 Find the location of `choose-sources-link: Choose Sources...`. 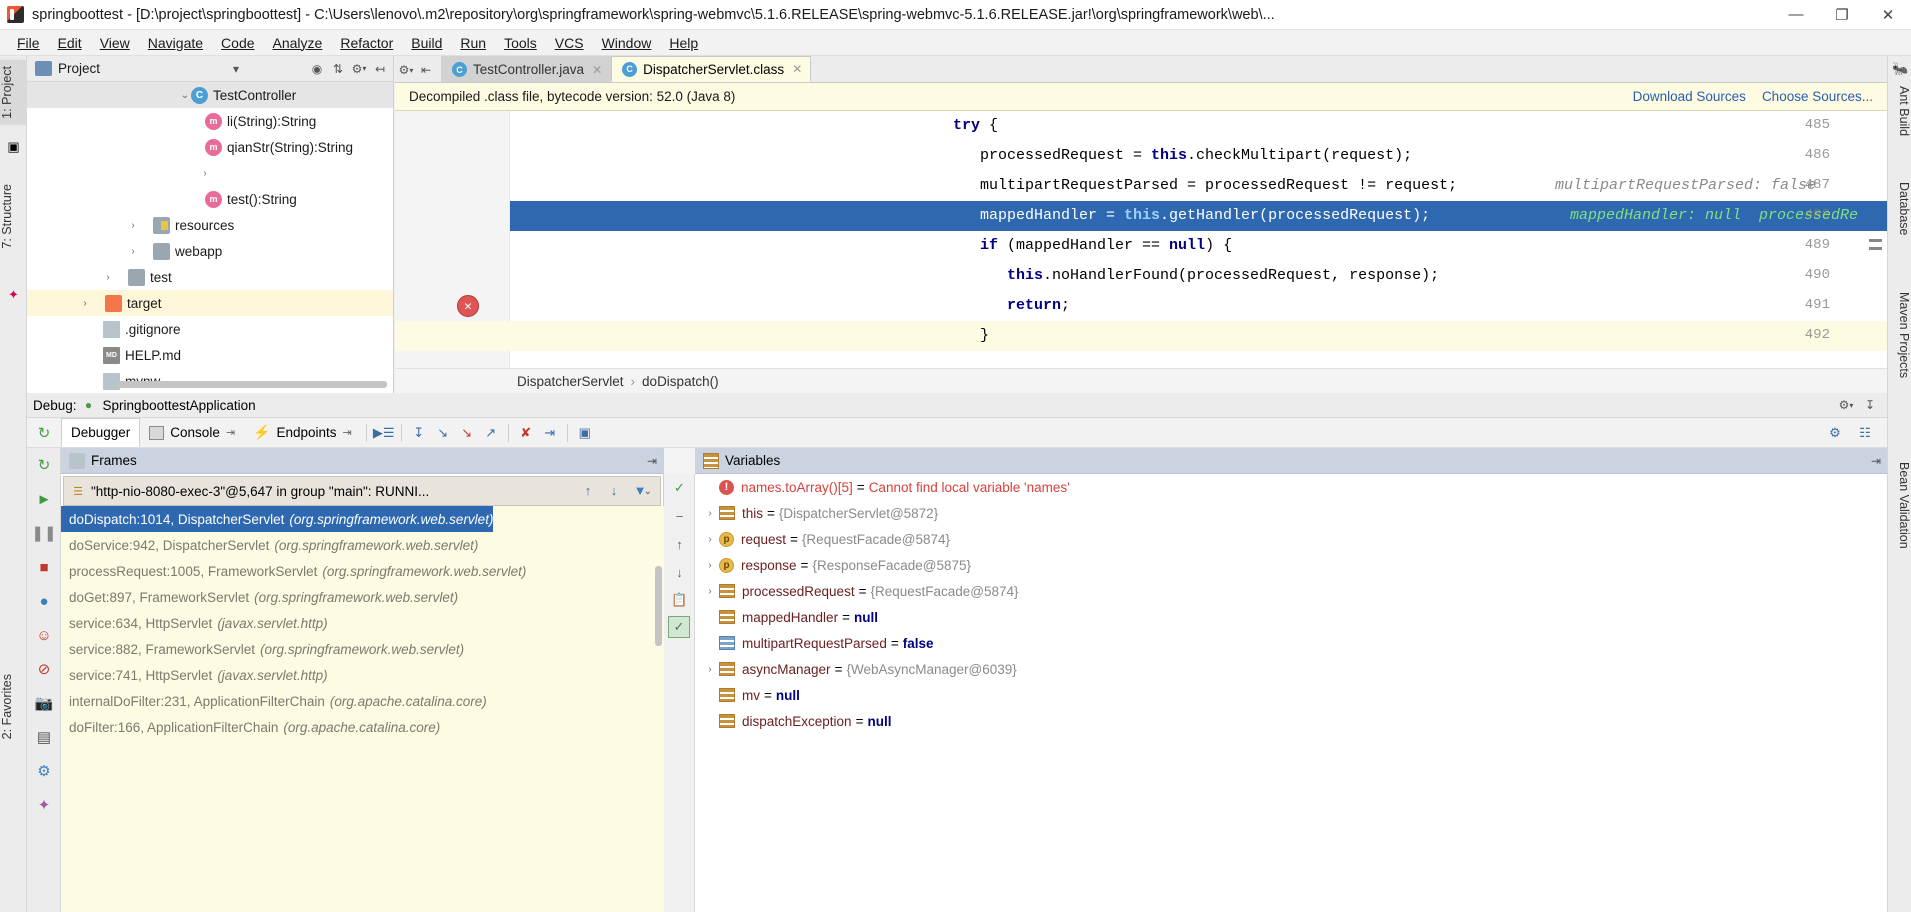

choose-sources-link: Choose Sources... is located at coordinates (1817, 96).